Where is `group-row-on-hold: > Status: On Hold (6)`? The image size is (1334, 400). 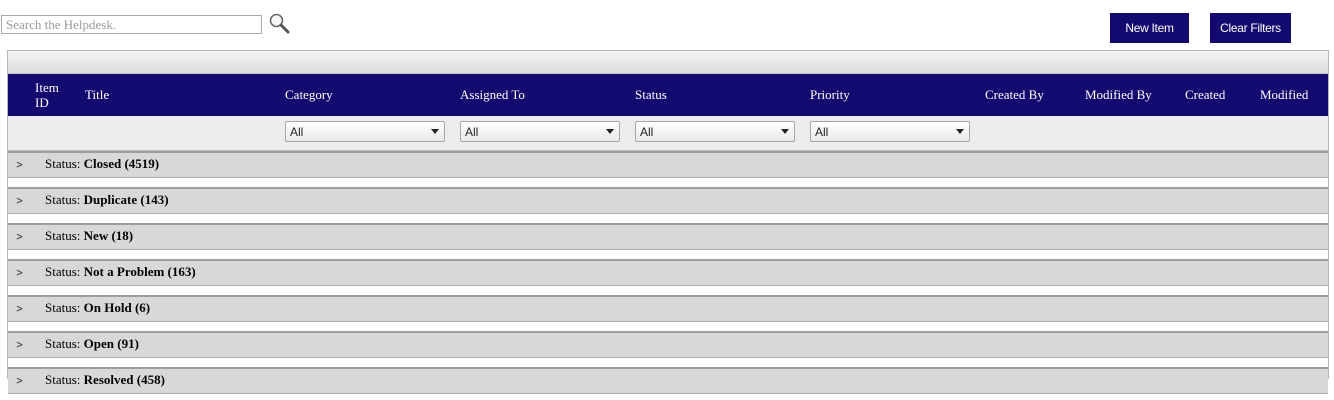
group-row-on-hold: > Status: On Hold (6) is located at coordinates (668, 308).